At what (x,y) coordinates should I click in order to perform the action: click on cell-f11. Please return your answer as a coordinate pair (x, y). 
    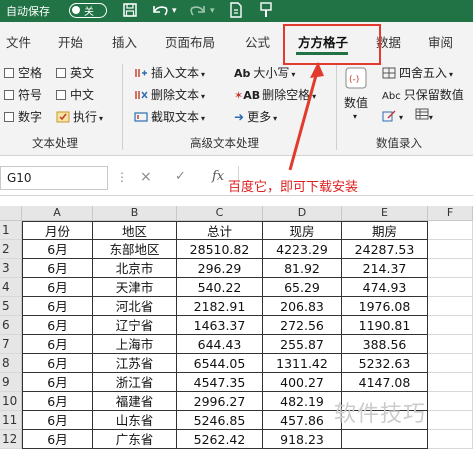
    Looking at the image, I should click on (450, 420).